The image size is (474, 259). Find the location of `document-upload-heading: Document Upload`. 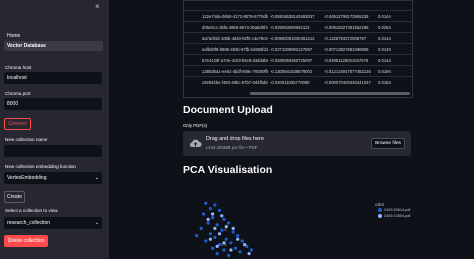

document-upload-heading: Document Upload is located at coordinates (228, 110).